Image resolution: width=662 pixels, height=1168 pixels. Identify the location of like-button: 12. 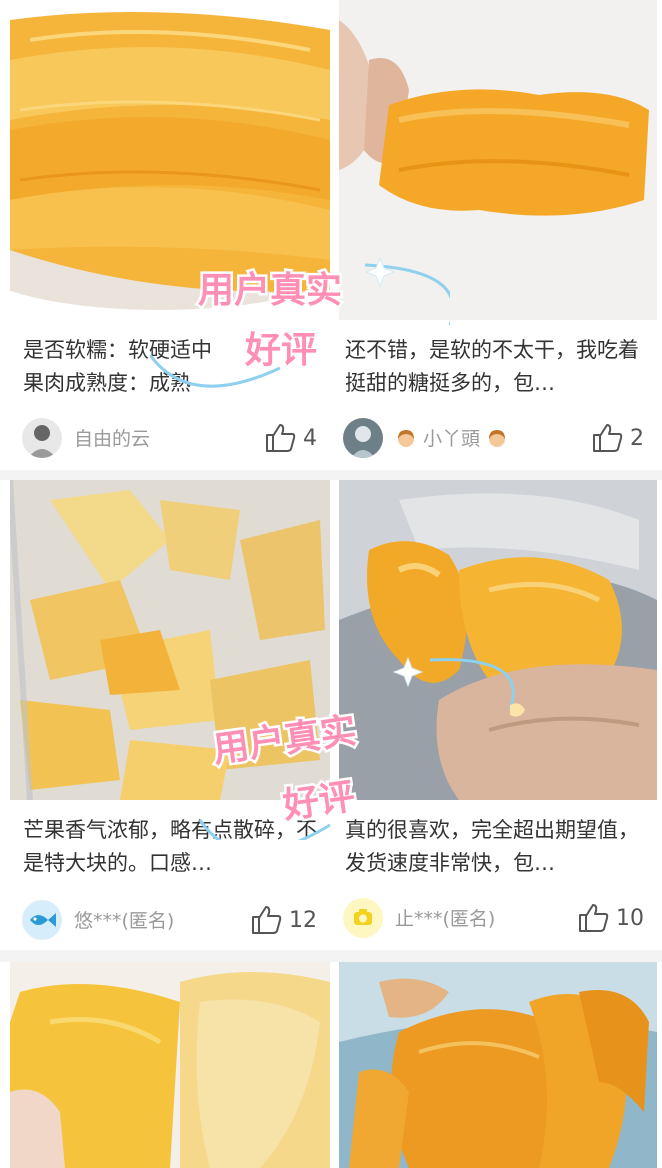
(284, 920).